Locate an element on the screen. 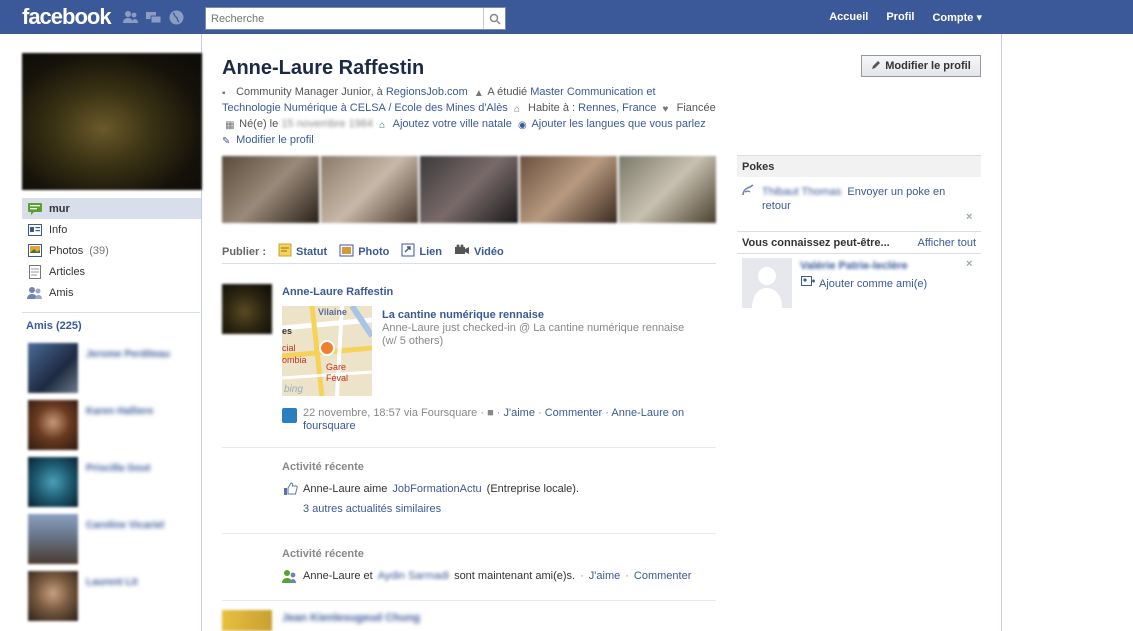 The width and height of the screenshot is (1133, 631). profile-picture is located at coordinates (112, 121).